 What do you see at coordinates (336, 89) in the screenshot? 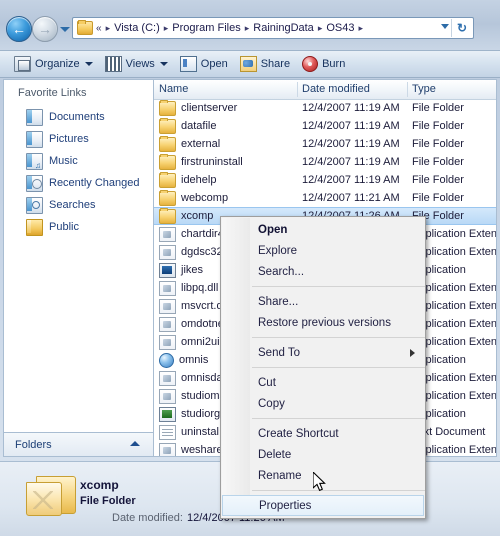
I see `column-header-date: Date modified` at bounding box center [336, 89].